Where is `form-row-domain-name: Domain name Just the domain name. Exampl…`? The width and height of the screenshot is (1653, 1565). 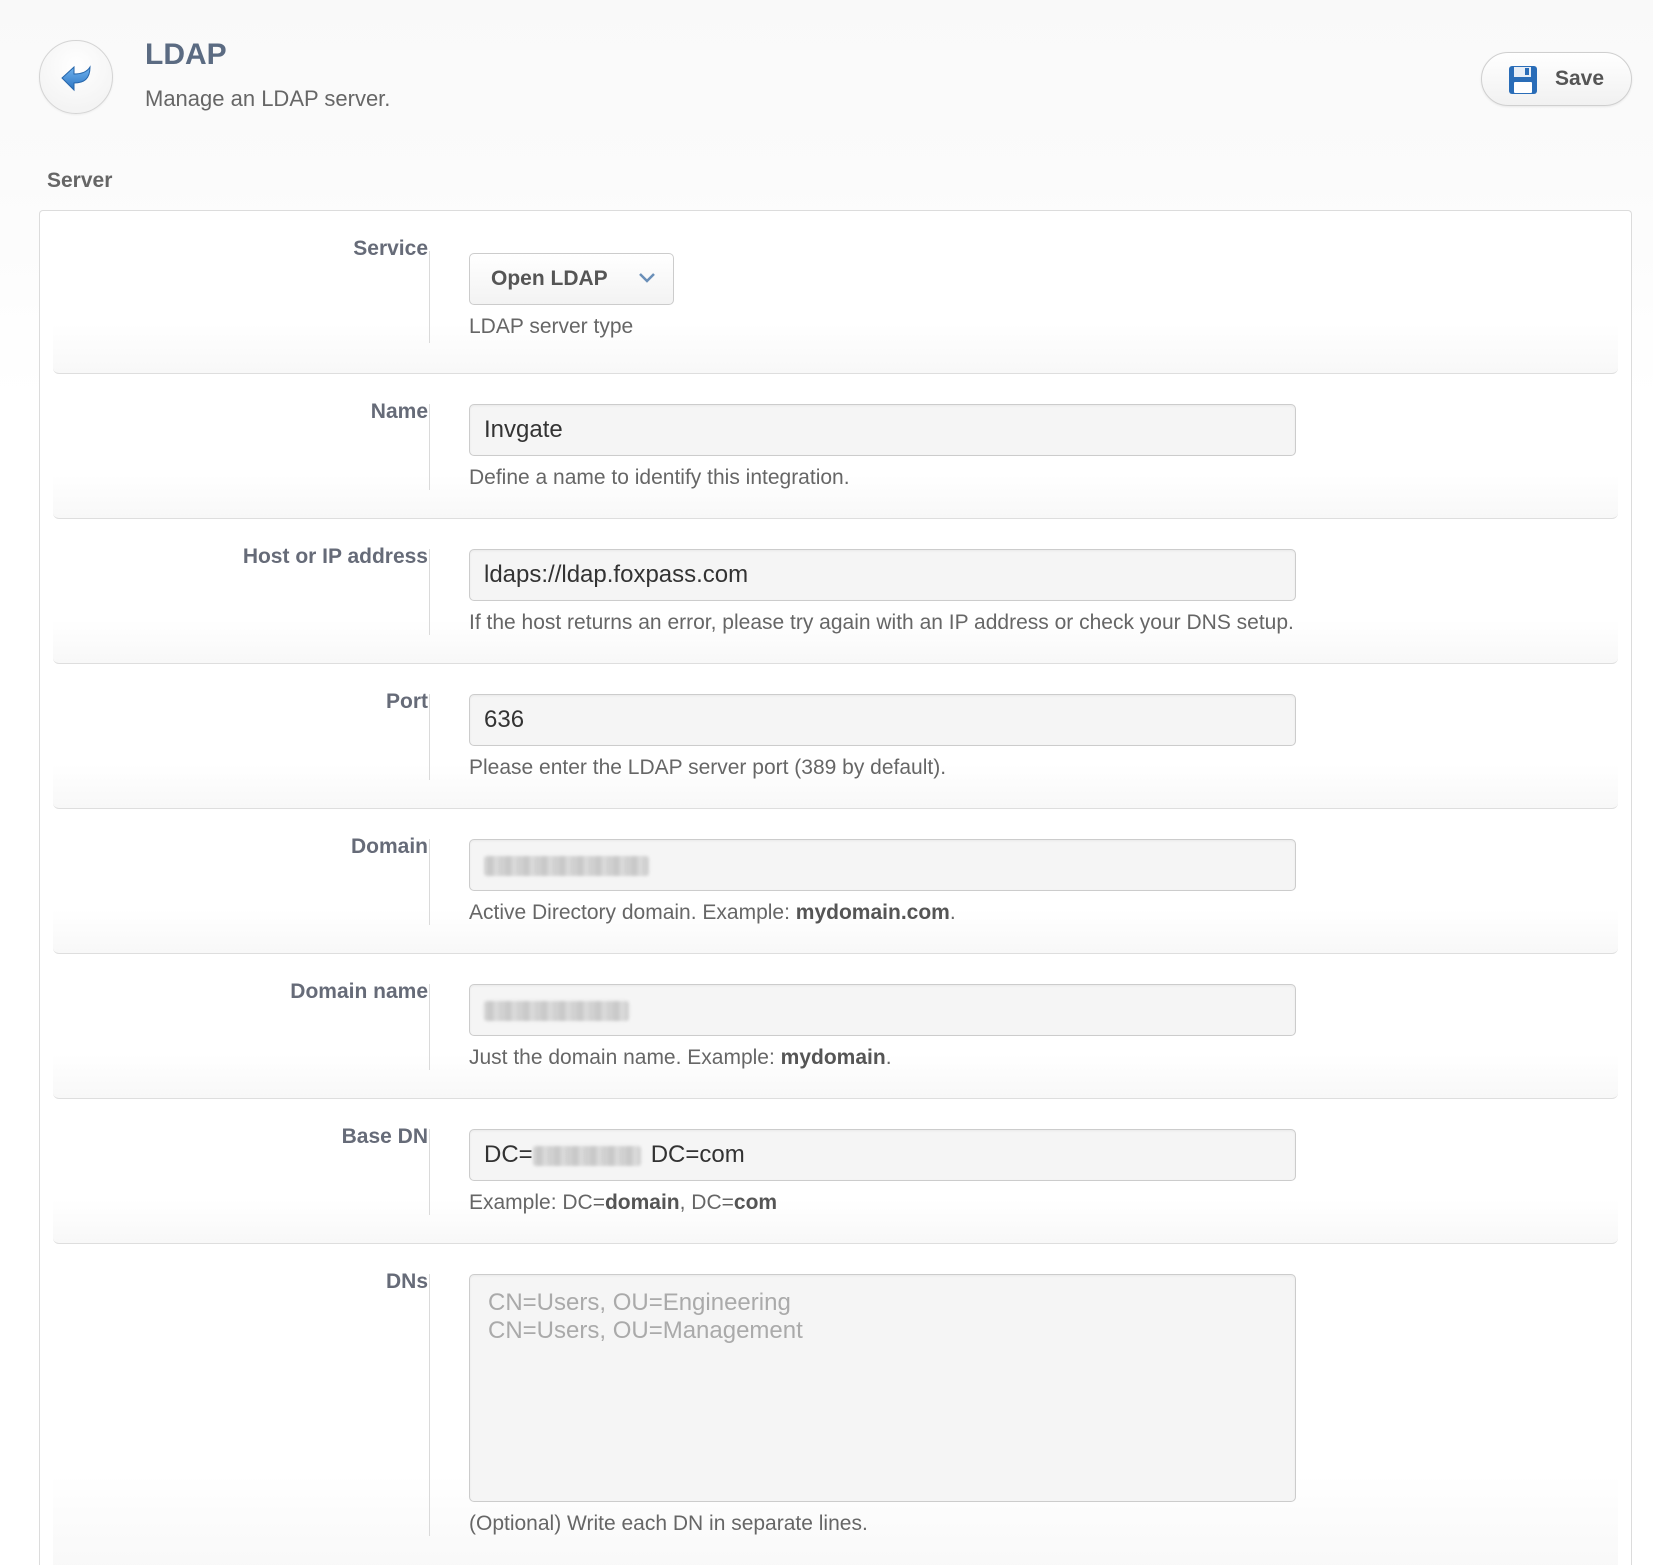
form-row-domain-name: Domain name Just the domain name. Exampl… is located at coordinates (835, 1026).